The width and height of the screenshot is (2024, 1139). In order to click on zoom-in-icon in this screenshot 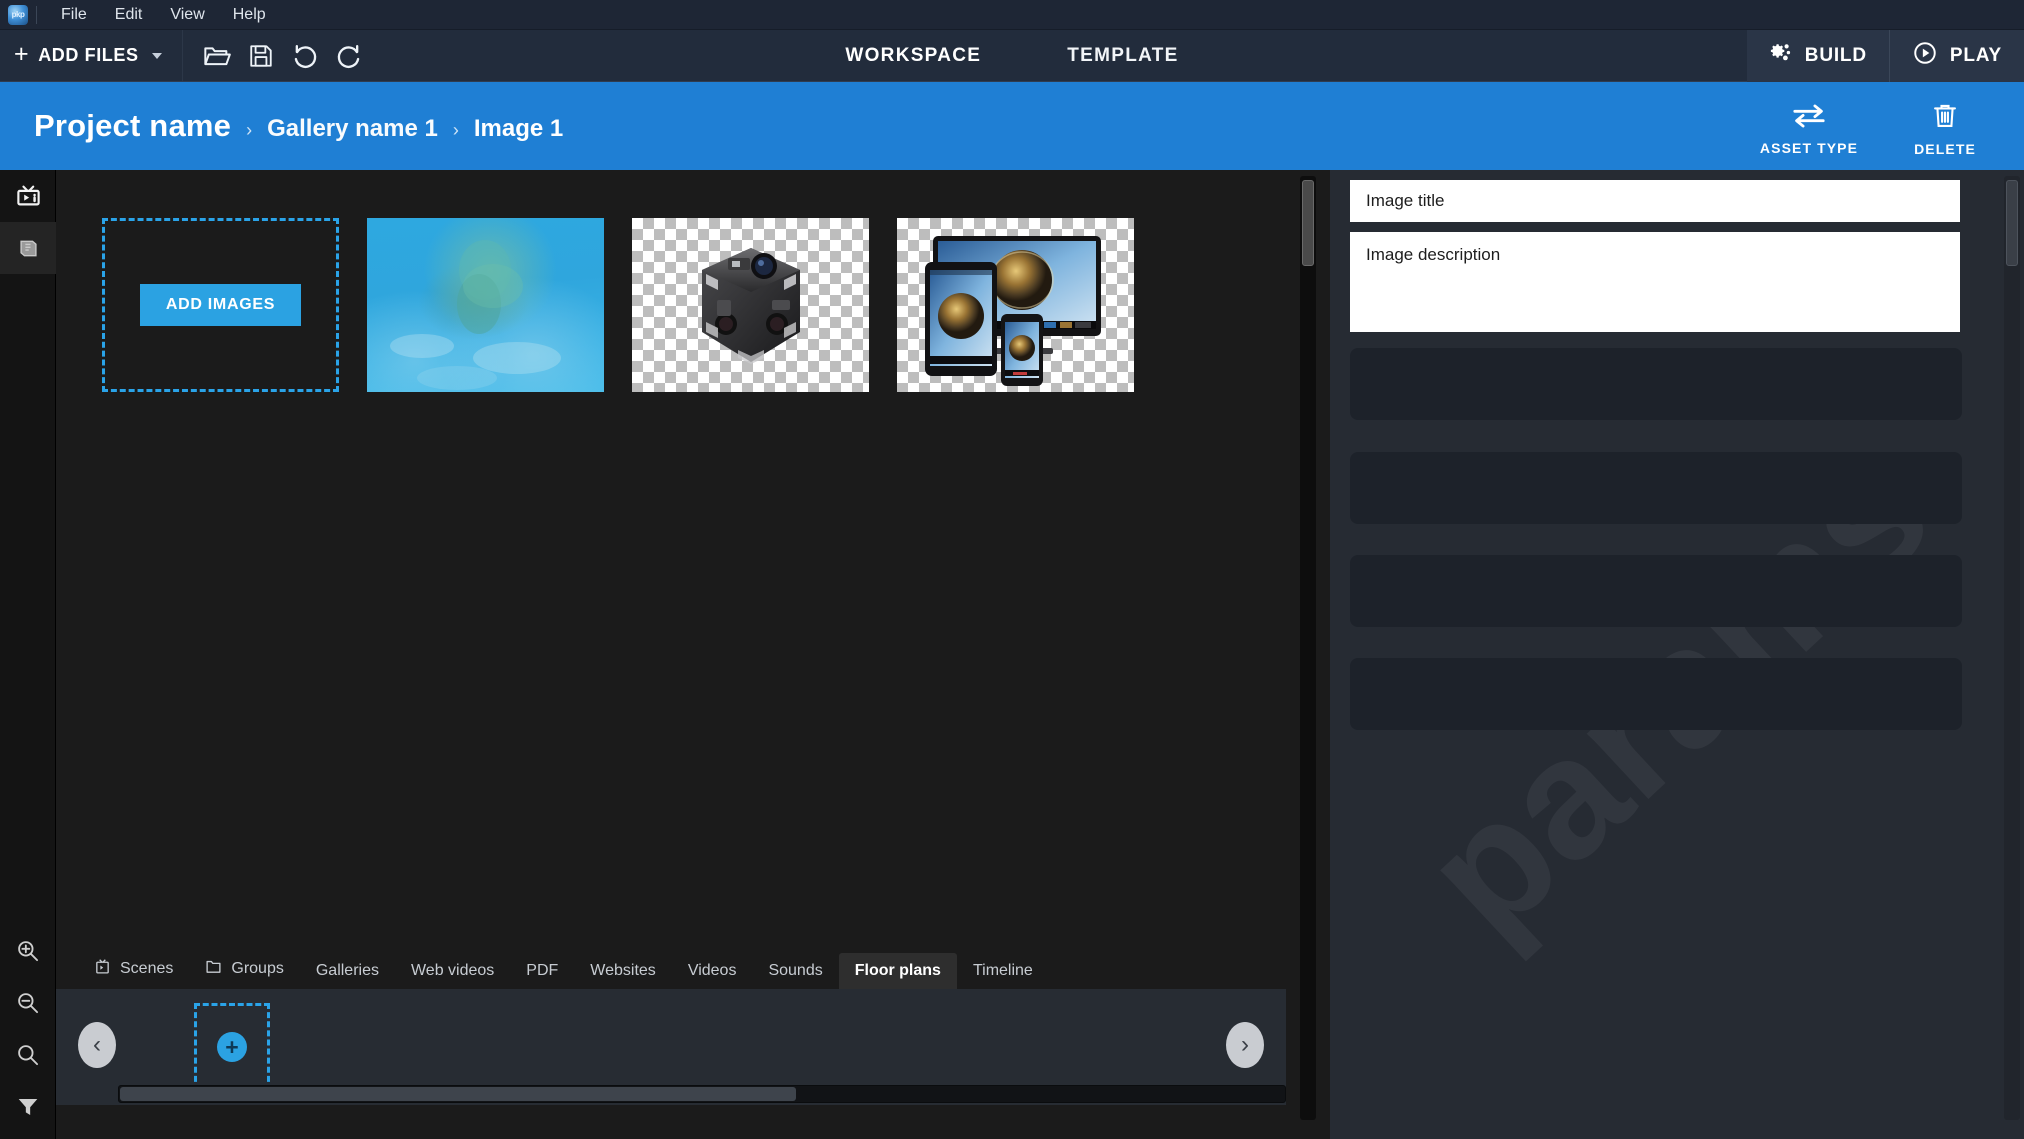, I will do `click(28, 951)`.